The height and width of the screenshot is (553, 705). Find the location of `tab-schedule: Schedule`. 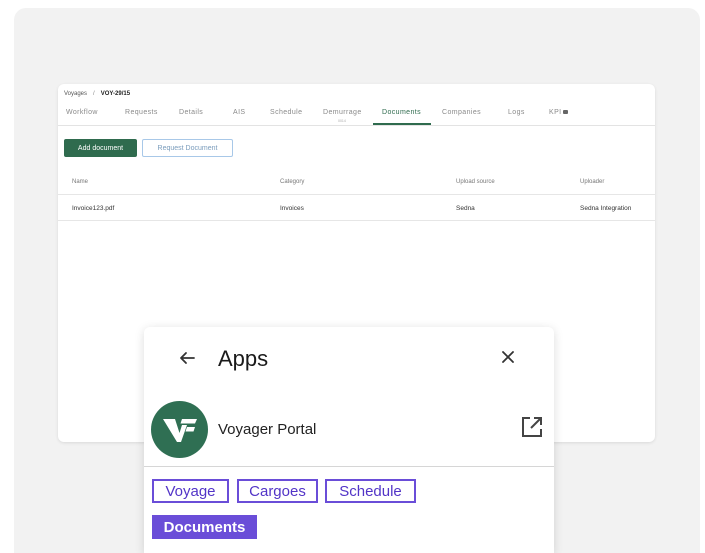

tab-schedule: Schedule is located at coordinates (286, 112).